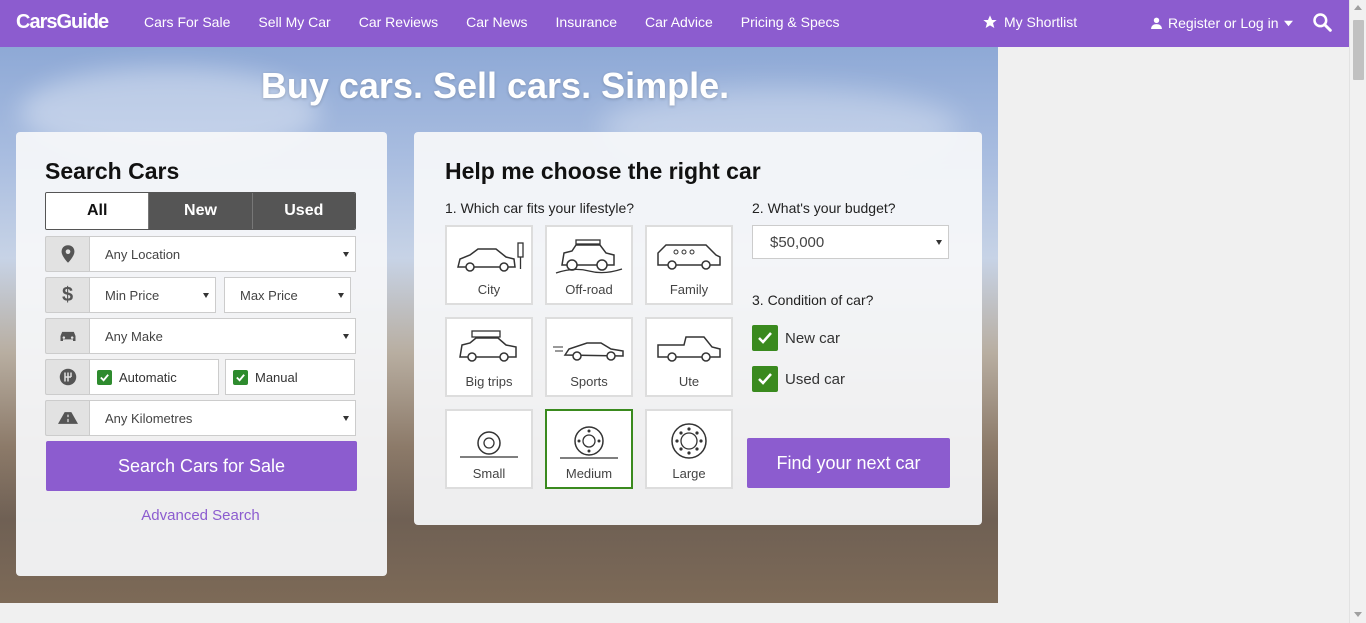  I want to click on manual-checkbox: Manual, so click(290, 377).